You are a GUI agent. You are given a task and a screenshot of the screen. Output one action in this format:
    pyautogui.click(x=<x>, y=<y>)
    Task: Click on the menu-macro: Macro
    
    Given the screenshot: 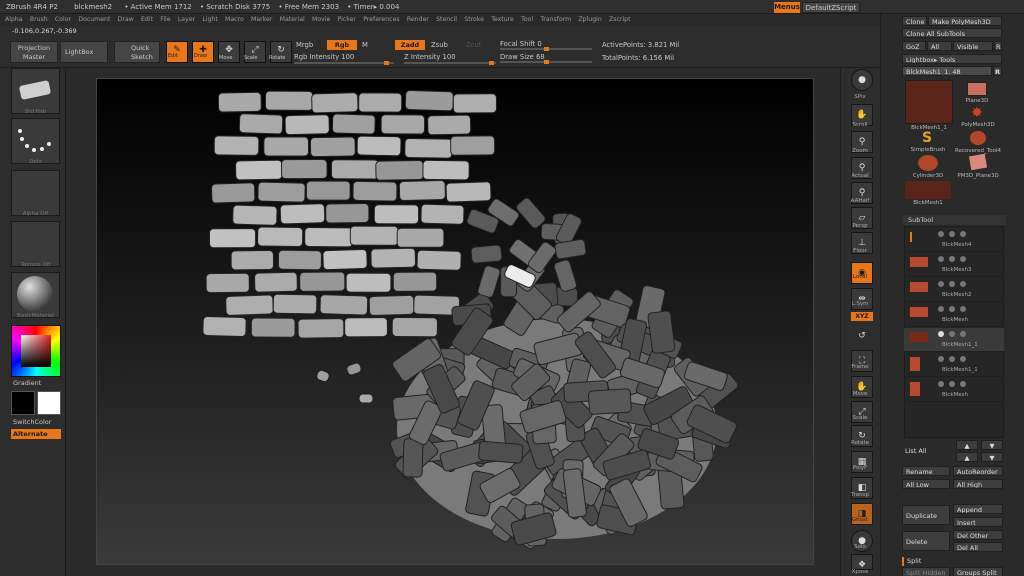 What is the action you would take?
    pyautogui.click(x=234, y=20)
    